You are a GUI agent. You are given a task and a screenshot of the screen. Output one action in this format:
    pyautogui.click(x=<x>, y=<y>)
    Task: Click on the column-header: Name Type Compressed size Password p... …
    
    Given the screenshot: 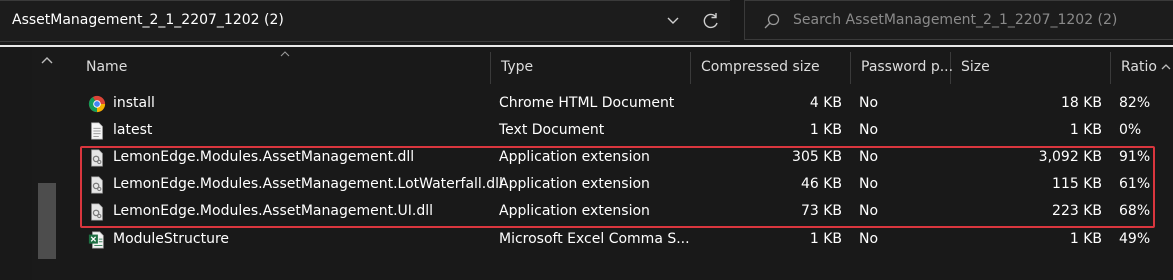 What is the action you would take?
    pyautogui.click(x=610, y=68)
    